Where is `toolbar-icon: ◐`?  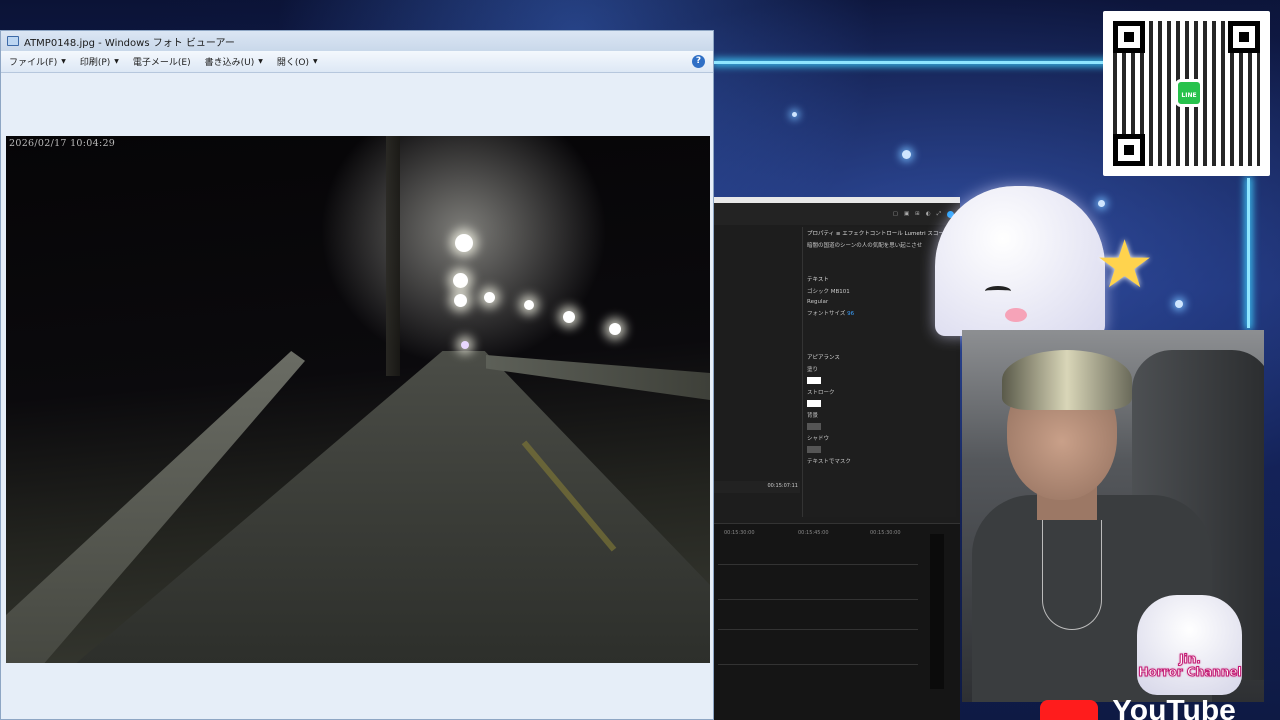 toolbar-icon: ◐ is located at coordinates (928, 214).